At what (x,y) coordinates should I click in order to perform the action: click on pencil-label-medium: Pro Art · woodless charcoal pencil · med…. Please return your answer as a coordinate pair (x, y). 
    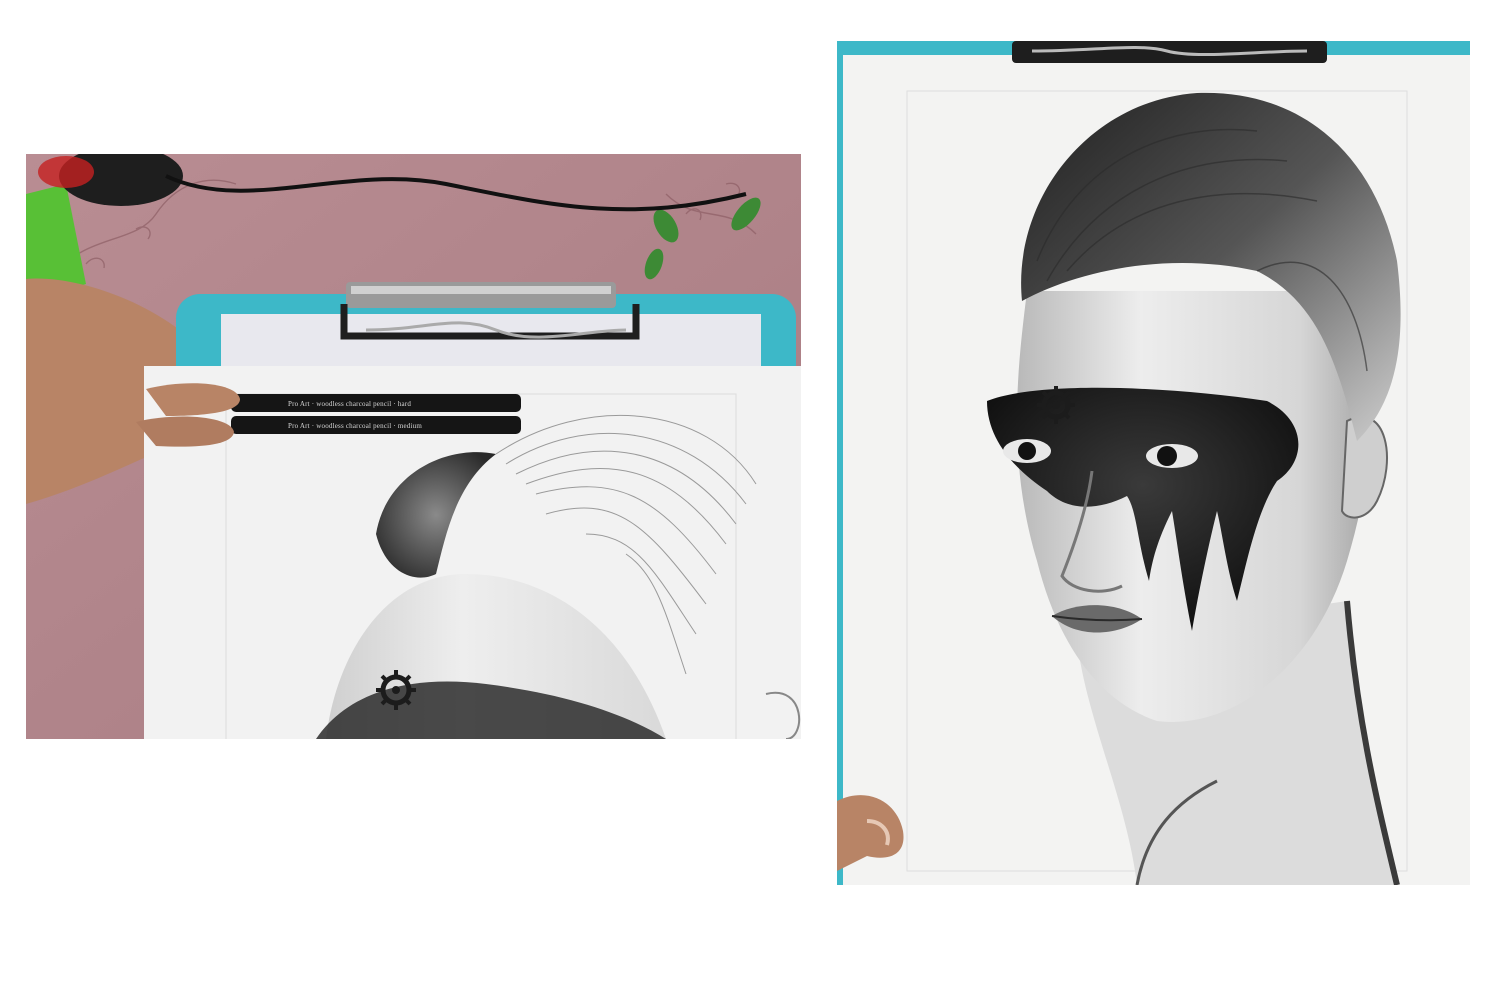
    Looking at the image, I should click on (355, 426).